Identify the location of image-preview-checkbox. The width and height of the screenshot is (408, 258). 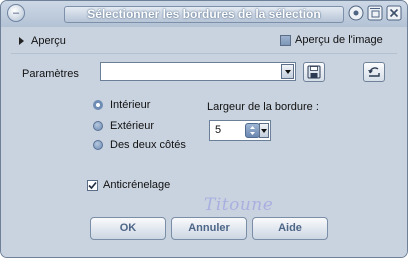
(285, 40).